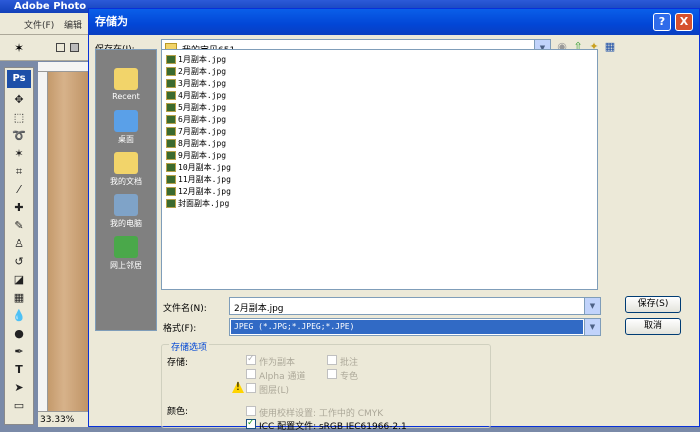 This screenshot has height=432, width=700. What do you see at coordinates (202, 83) in the screenshot?
I see `file-name: 3月副本.jpg` at bounding box center [202, 83].